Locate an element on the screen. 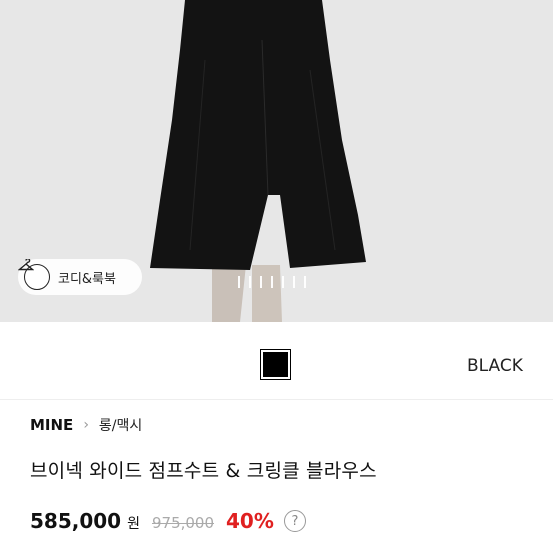 This screenshot has height=553, width=553. currency-unit: 원 is located at coordinates (133, 524).